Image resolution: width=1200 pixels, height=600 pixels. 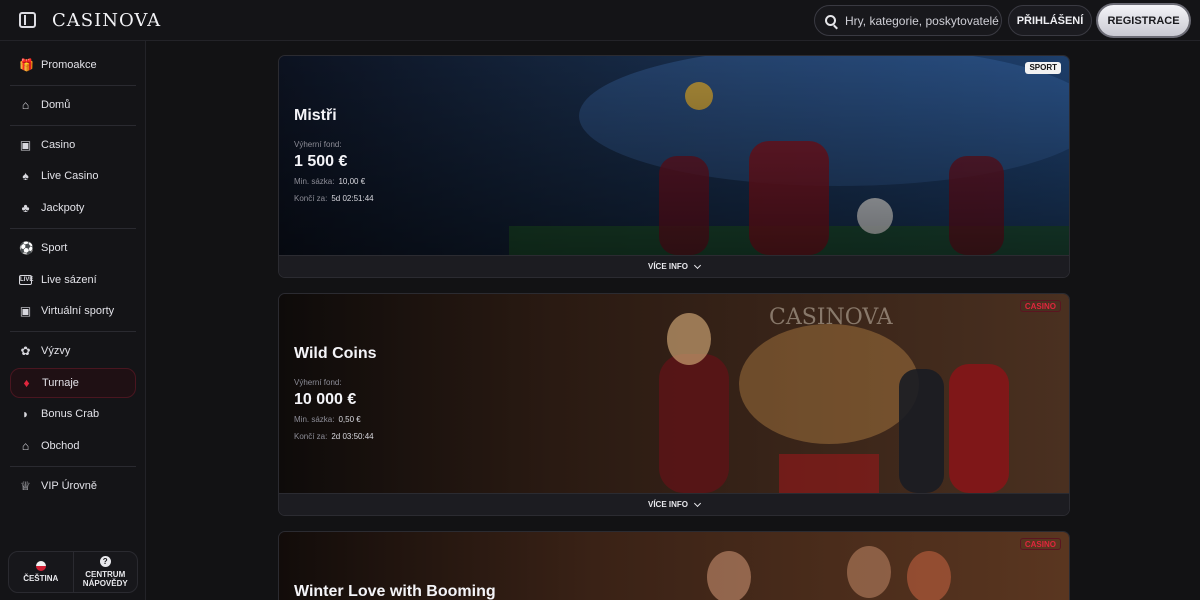 I want to click on login-button: PŘIHLÁŠENÍ, so click(x=1050, y=20).